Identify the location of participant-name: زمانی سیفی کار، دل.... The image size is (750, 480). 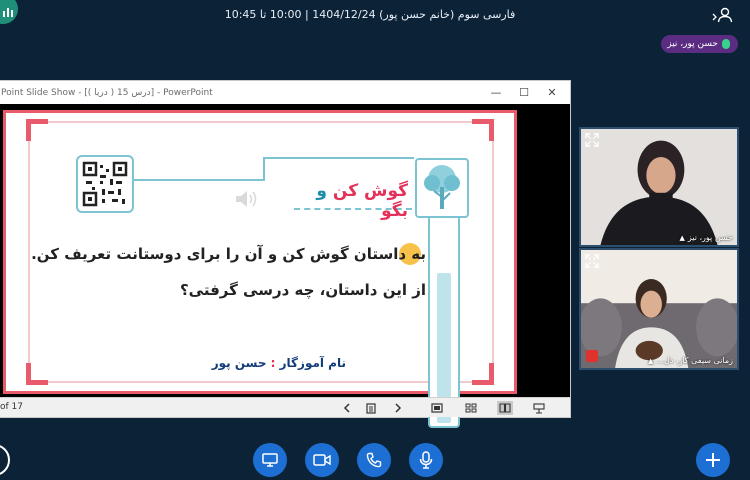
(694, 360).